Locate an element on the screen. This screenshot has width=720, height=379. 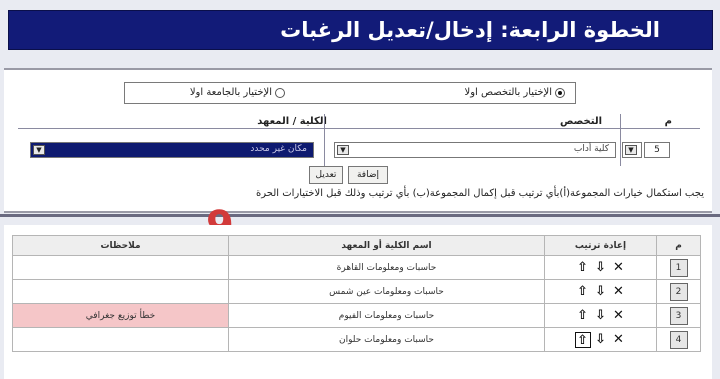
row-college: حاسبات ومعلومات عين شمس is located at coordinates (386, 291).